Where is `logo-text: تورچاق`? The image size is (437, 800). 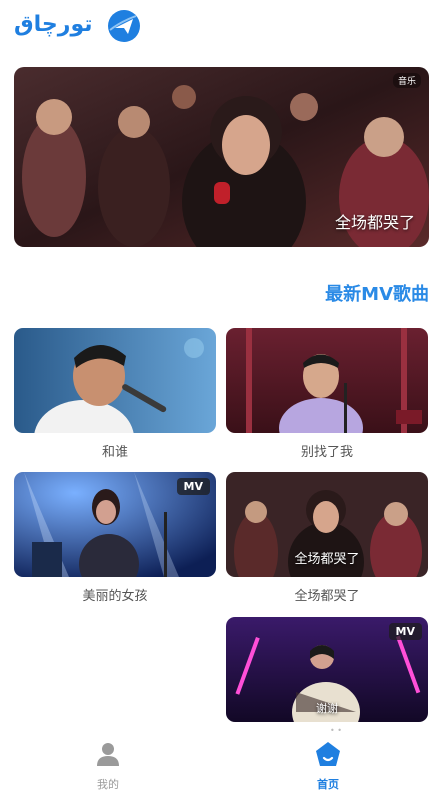 logo-text: تورچاق is located at coordinates (53, 24).